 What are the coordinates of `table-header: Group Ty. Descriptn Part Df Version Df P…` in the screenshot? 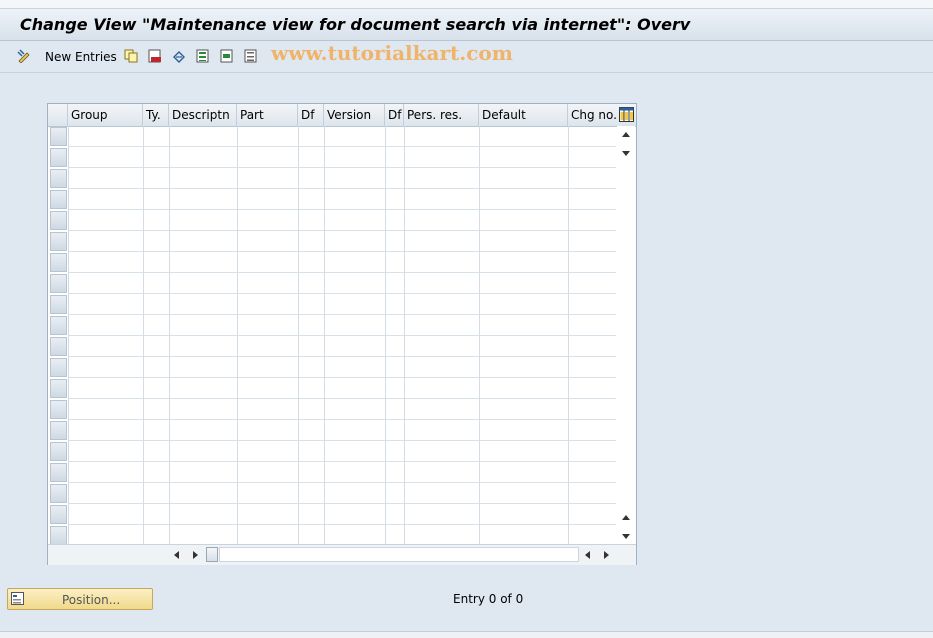 It's located at (342, 115).